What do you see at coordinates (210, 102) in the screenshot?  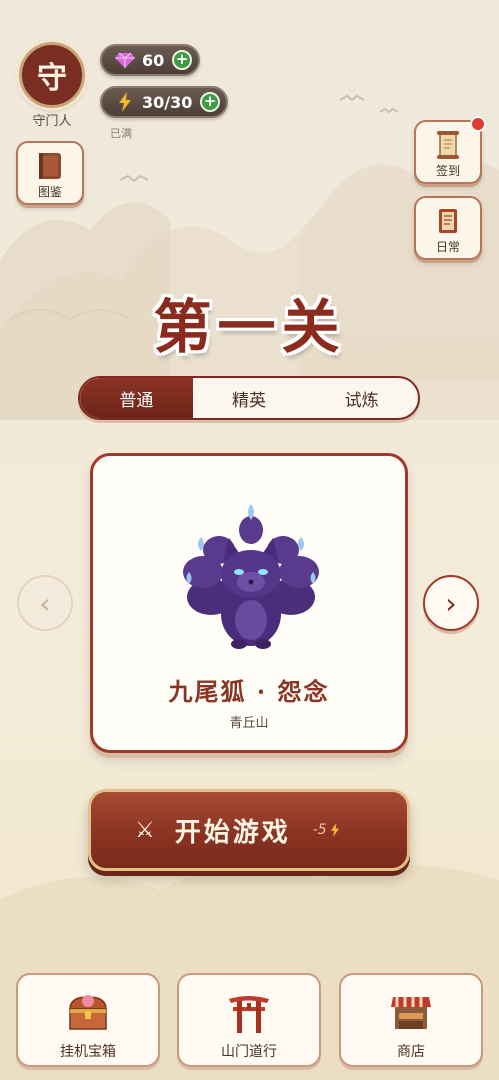 I see `add-energy-button: +` at bounding box center [210, 102].